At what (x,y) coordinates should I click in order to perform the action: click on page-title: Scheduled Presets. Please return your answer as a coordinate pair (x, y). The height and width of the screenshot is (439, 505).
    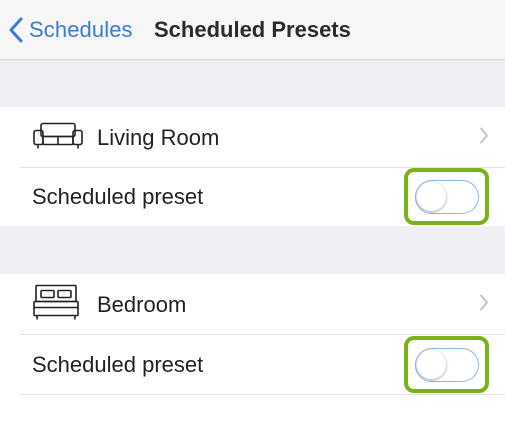
    Looking at the image, I should click on (252, 29).